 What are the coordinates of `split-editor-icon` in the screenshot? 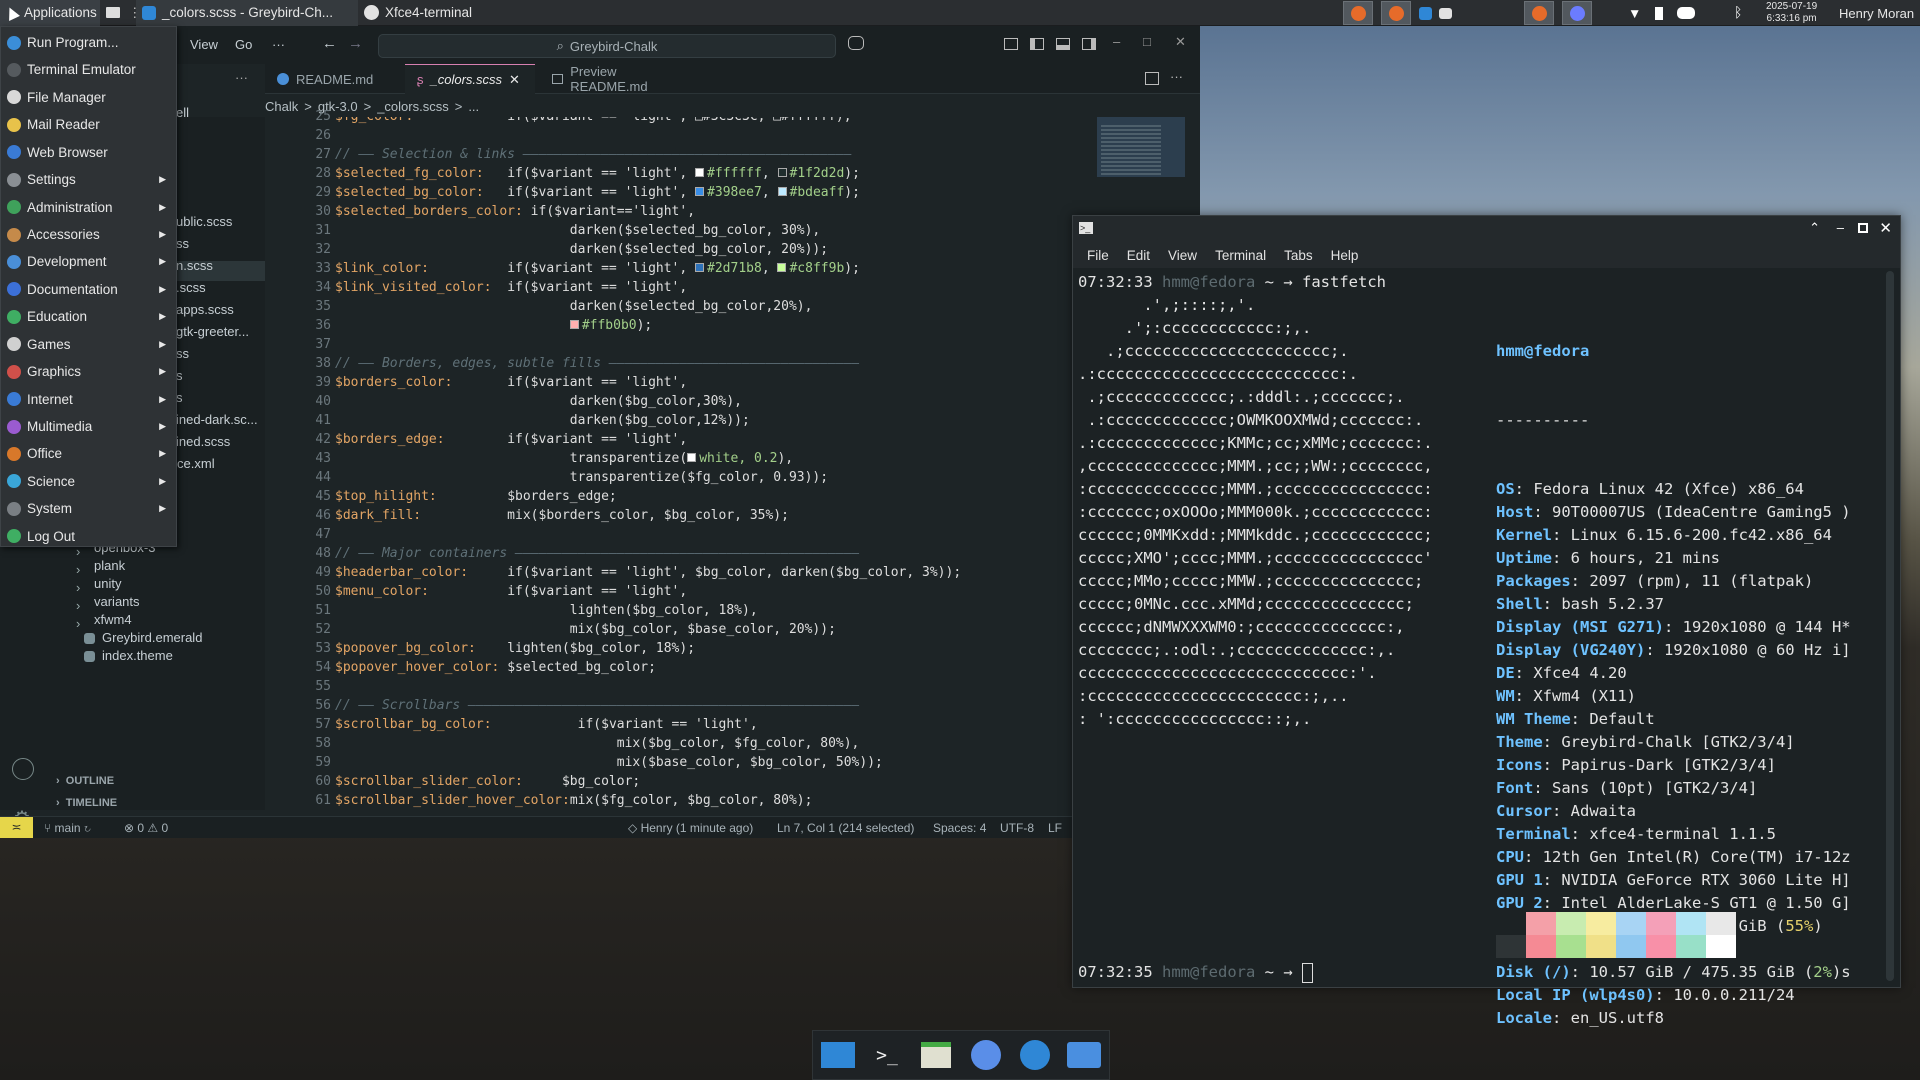 It's located at (1152, 78).